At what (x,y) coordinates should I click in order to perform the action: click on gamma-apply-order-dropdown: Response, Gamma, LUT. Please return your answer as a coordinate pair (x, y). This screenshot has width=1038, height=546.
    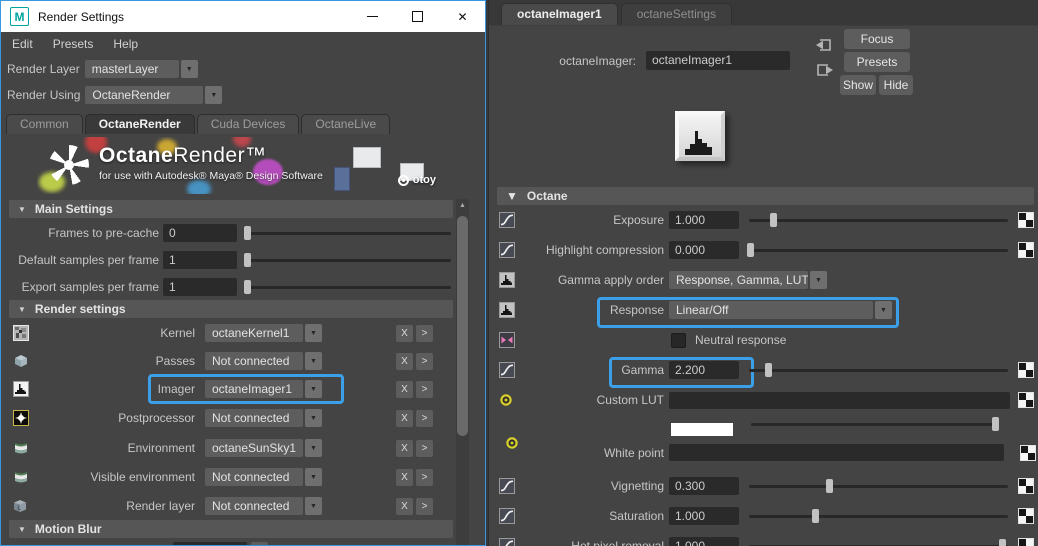
    Looking at the image, I should click on (738, 280).